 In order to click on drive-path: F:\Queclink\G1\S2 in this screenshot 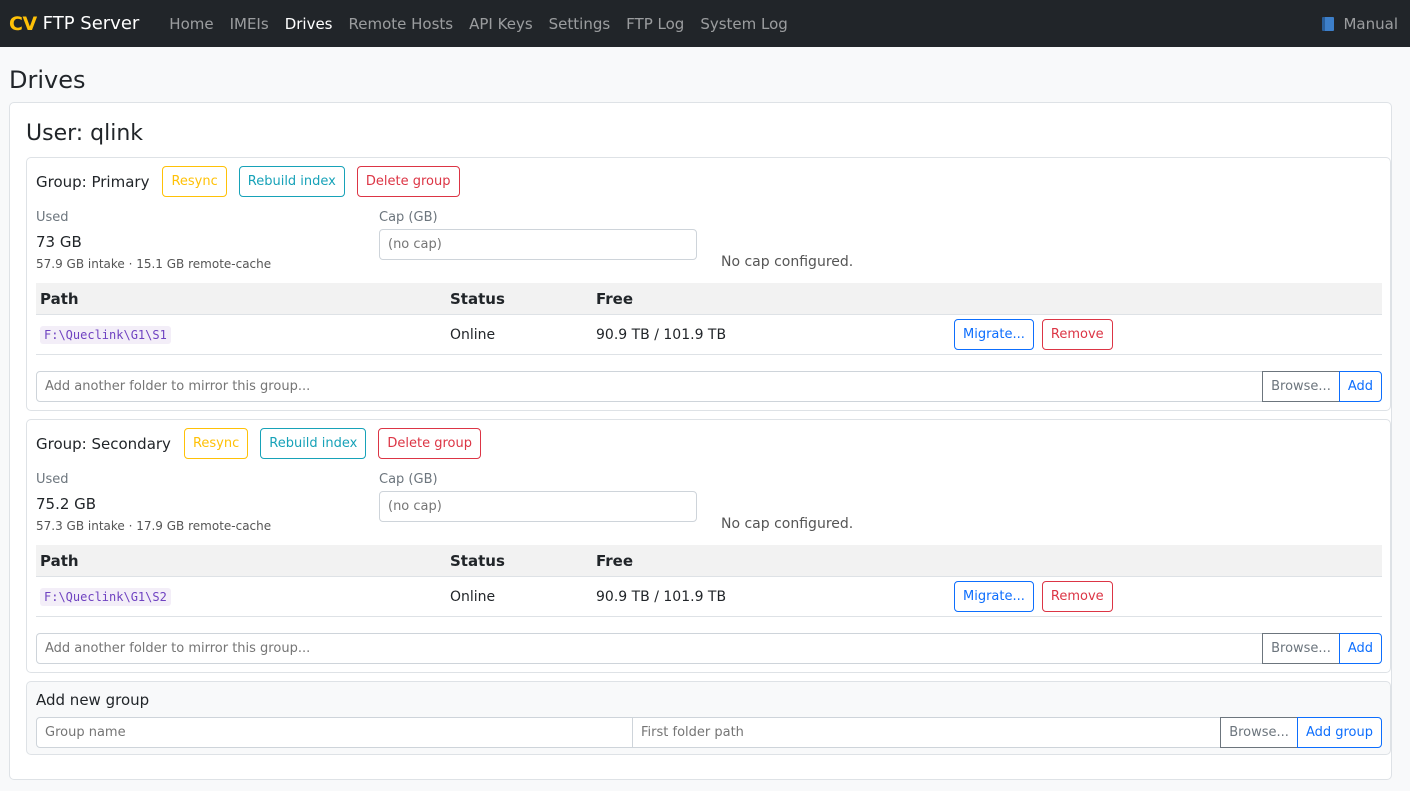, I will do `click(105, 596)`.